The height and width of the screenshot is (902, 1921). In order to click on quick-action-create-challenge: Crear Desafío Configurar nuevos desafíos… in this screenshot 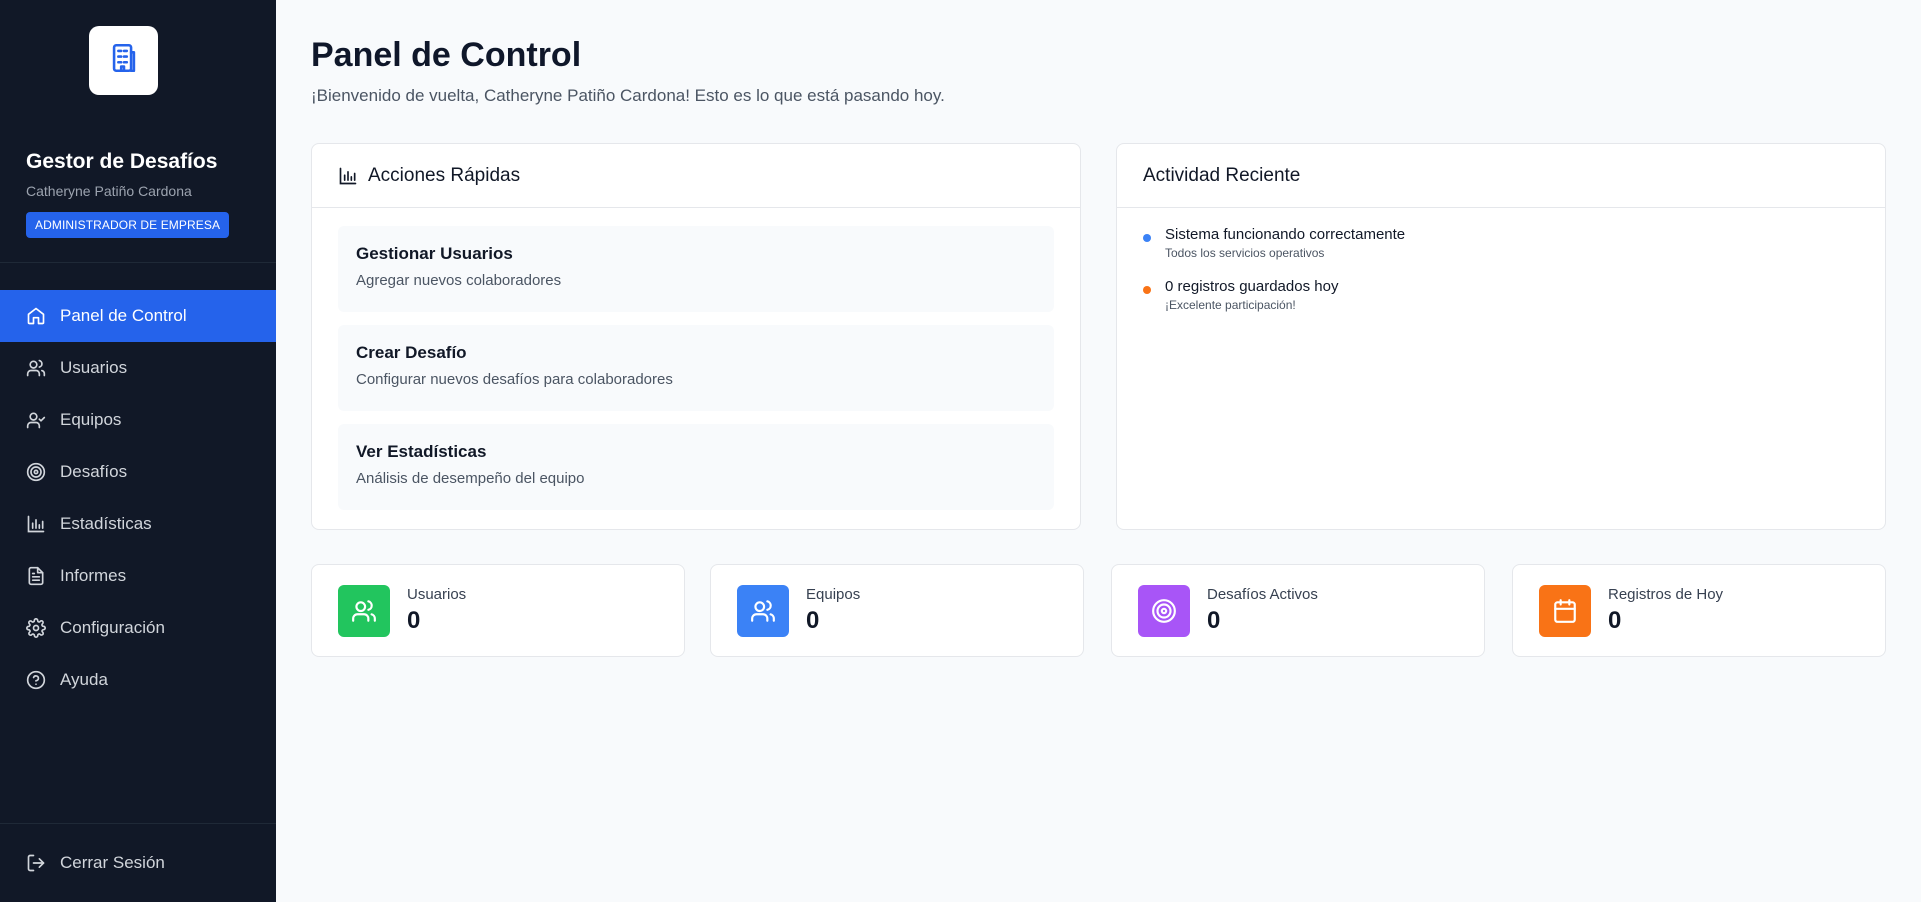, I will do `click(696, 368)`.